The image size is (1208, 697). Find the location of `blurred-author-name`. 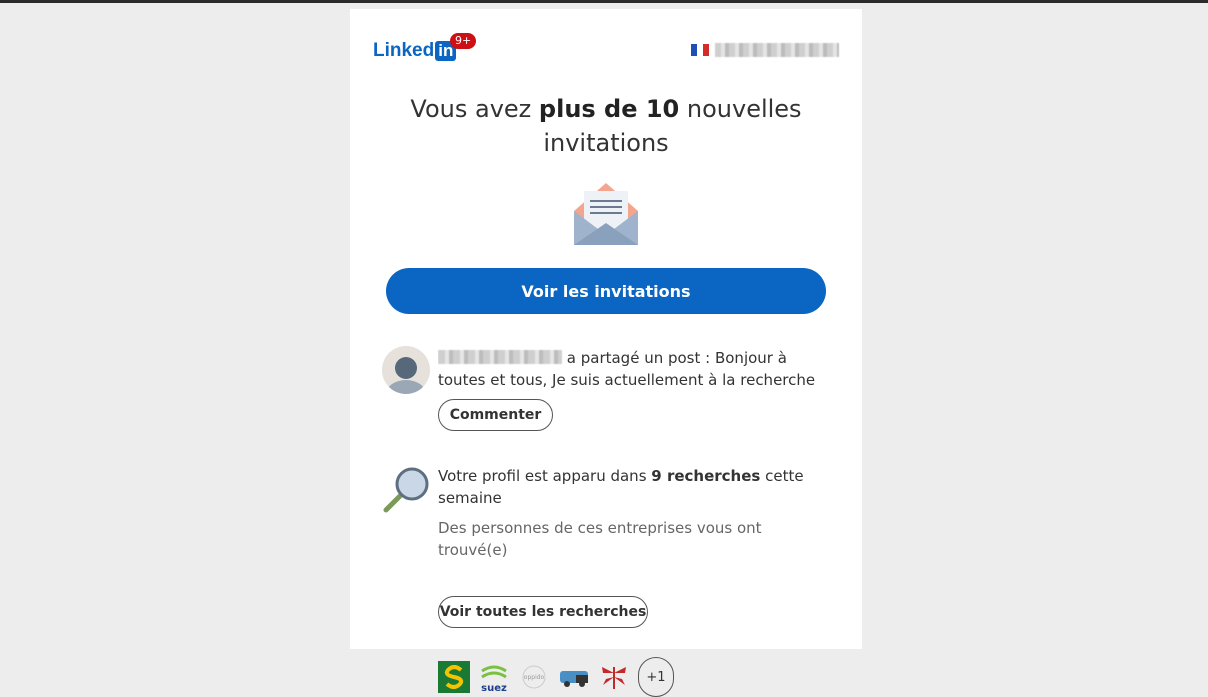

blurred-author-name is located at coordinates (500, 357).